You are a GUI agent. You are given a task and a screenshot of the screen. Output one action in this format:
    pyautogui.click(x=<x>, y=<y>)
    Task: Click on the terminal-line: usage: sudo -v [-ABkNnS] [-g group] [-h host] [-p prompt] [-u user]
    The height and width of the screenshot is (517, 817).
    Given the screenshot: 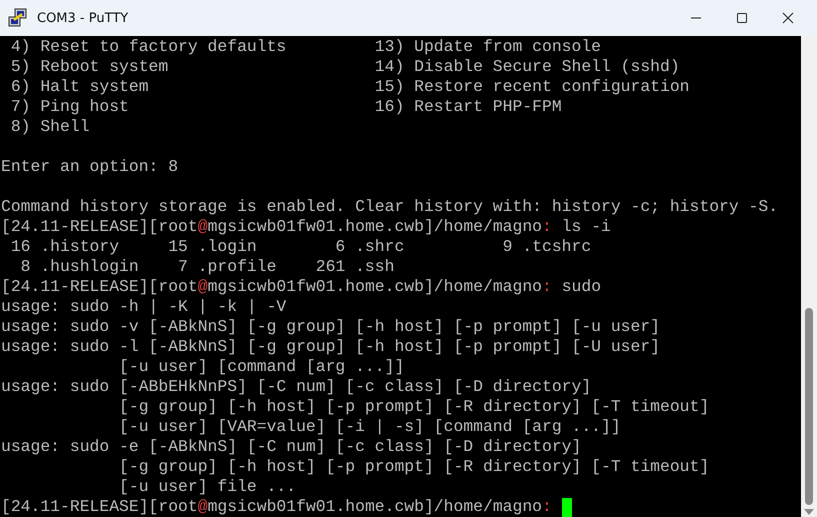 What is the action you would take?
    pyautogui.click(x=330, y=327)
    